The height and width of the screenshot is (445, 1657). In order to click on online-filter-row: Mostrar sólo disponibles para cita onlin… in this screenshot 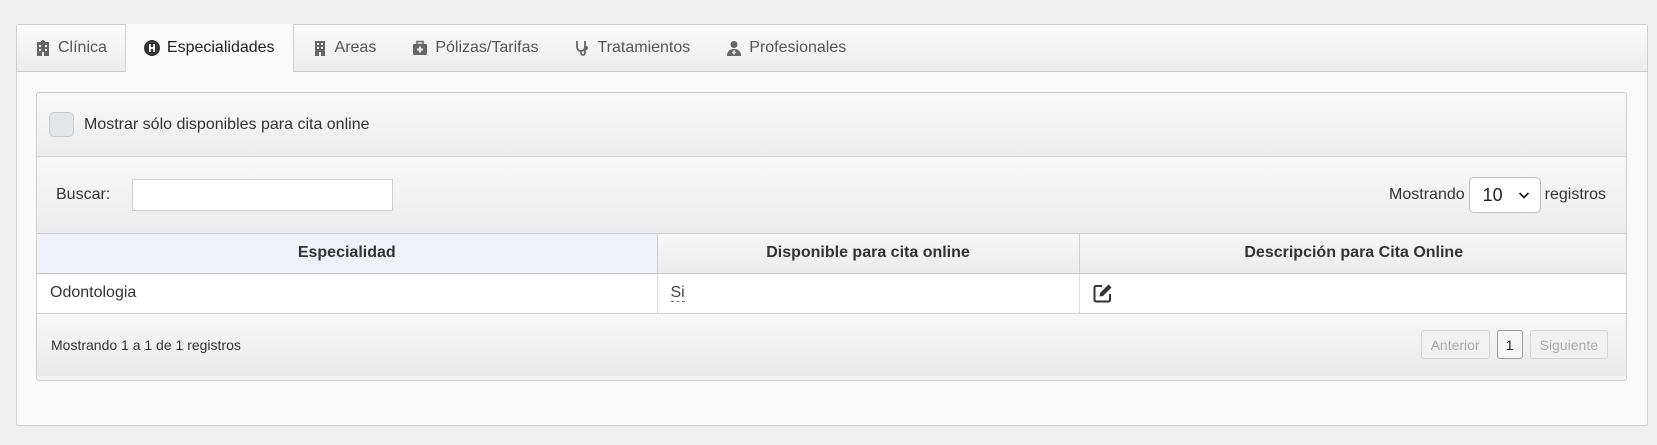, I will do `click(831, 125)`.